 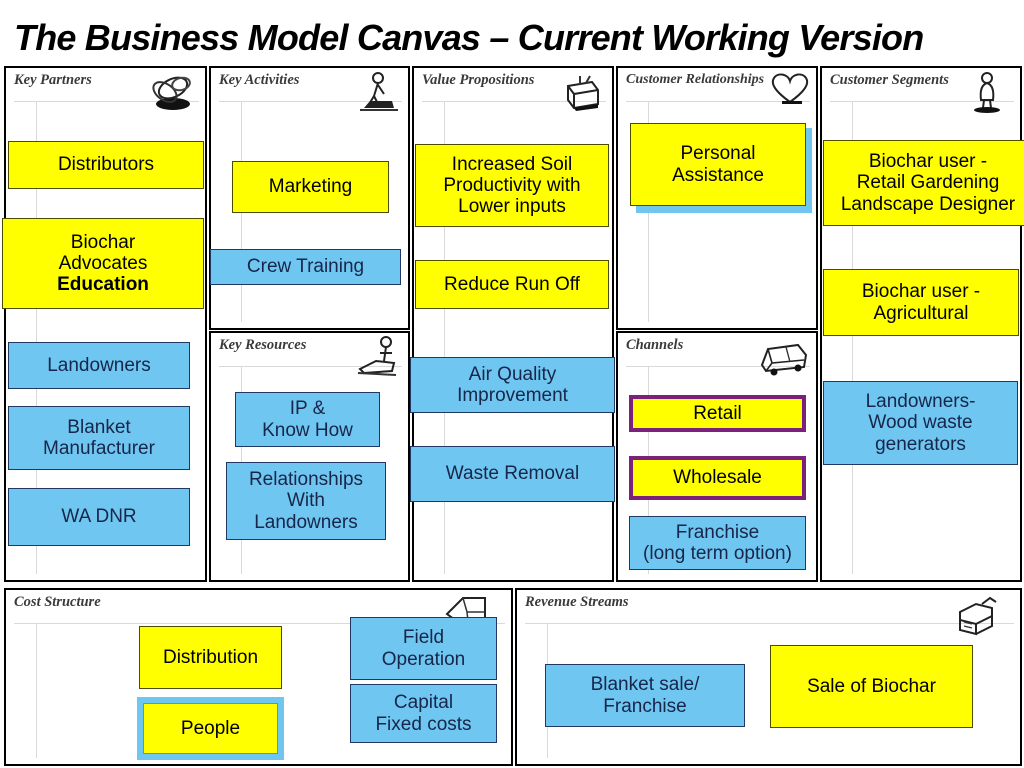 What do you see at coordinates (309, 456) in the screenshot?
I see `section-key-resources: Key Resources` at bounding box center [309, 456].